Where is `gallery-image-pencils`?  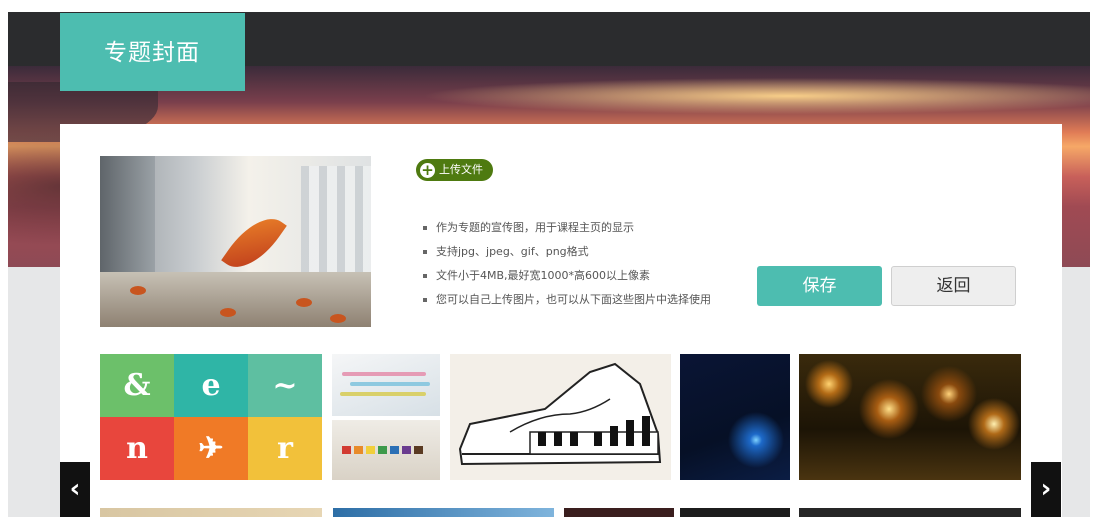
gallery-image-pencils is located at coordinates (386, 385).